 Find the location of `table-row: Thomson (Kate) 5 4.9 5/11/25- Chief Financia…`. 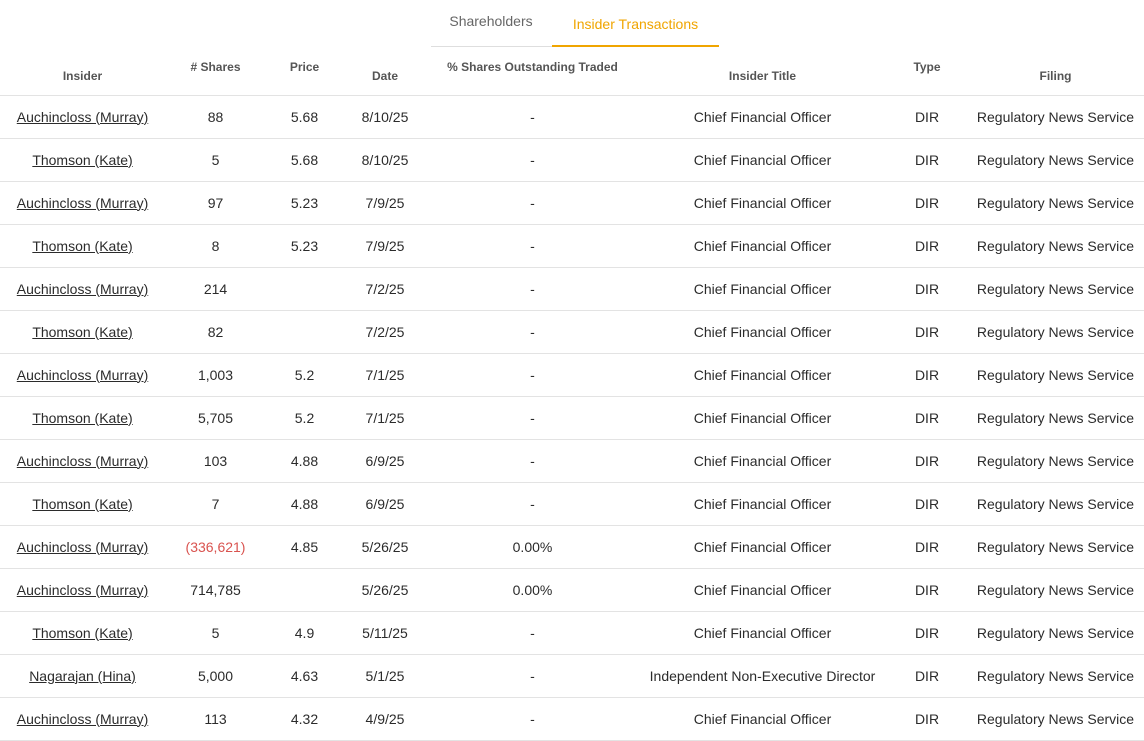

table-row: Thomson (Kate) 5 4.9 5/11/25- Chief Financia… is located at coordinates (572, 633).